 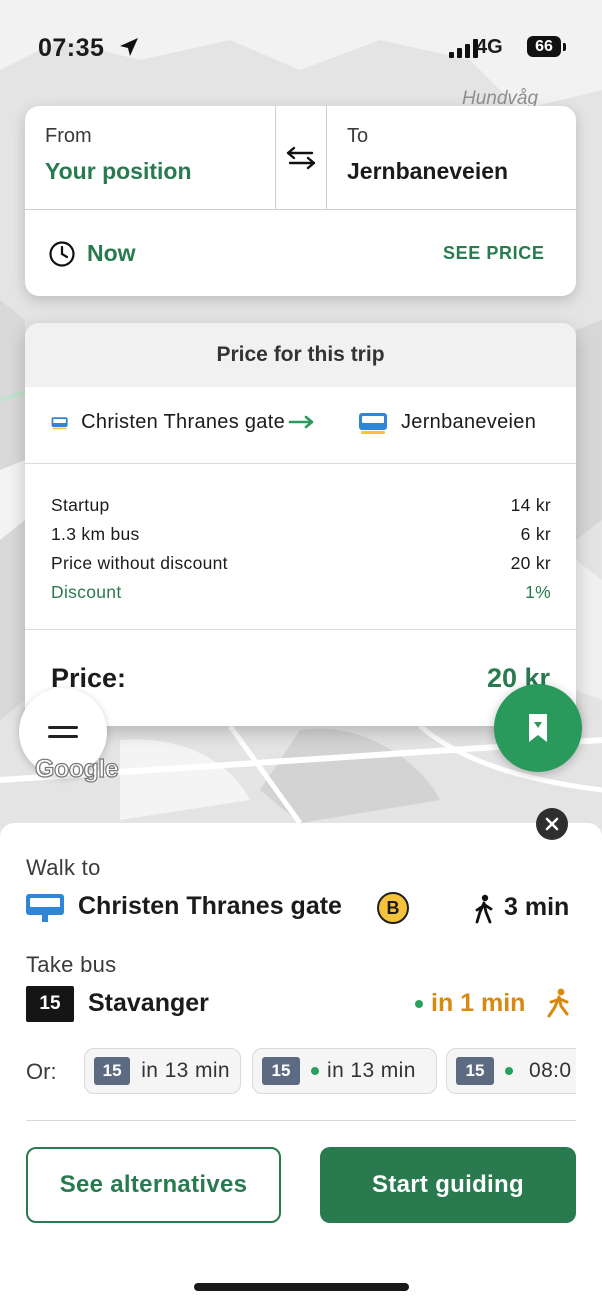 I want to click on platform-badge: B, so click(x=393, y=908).